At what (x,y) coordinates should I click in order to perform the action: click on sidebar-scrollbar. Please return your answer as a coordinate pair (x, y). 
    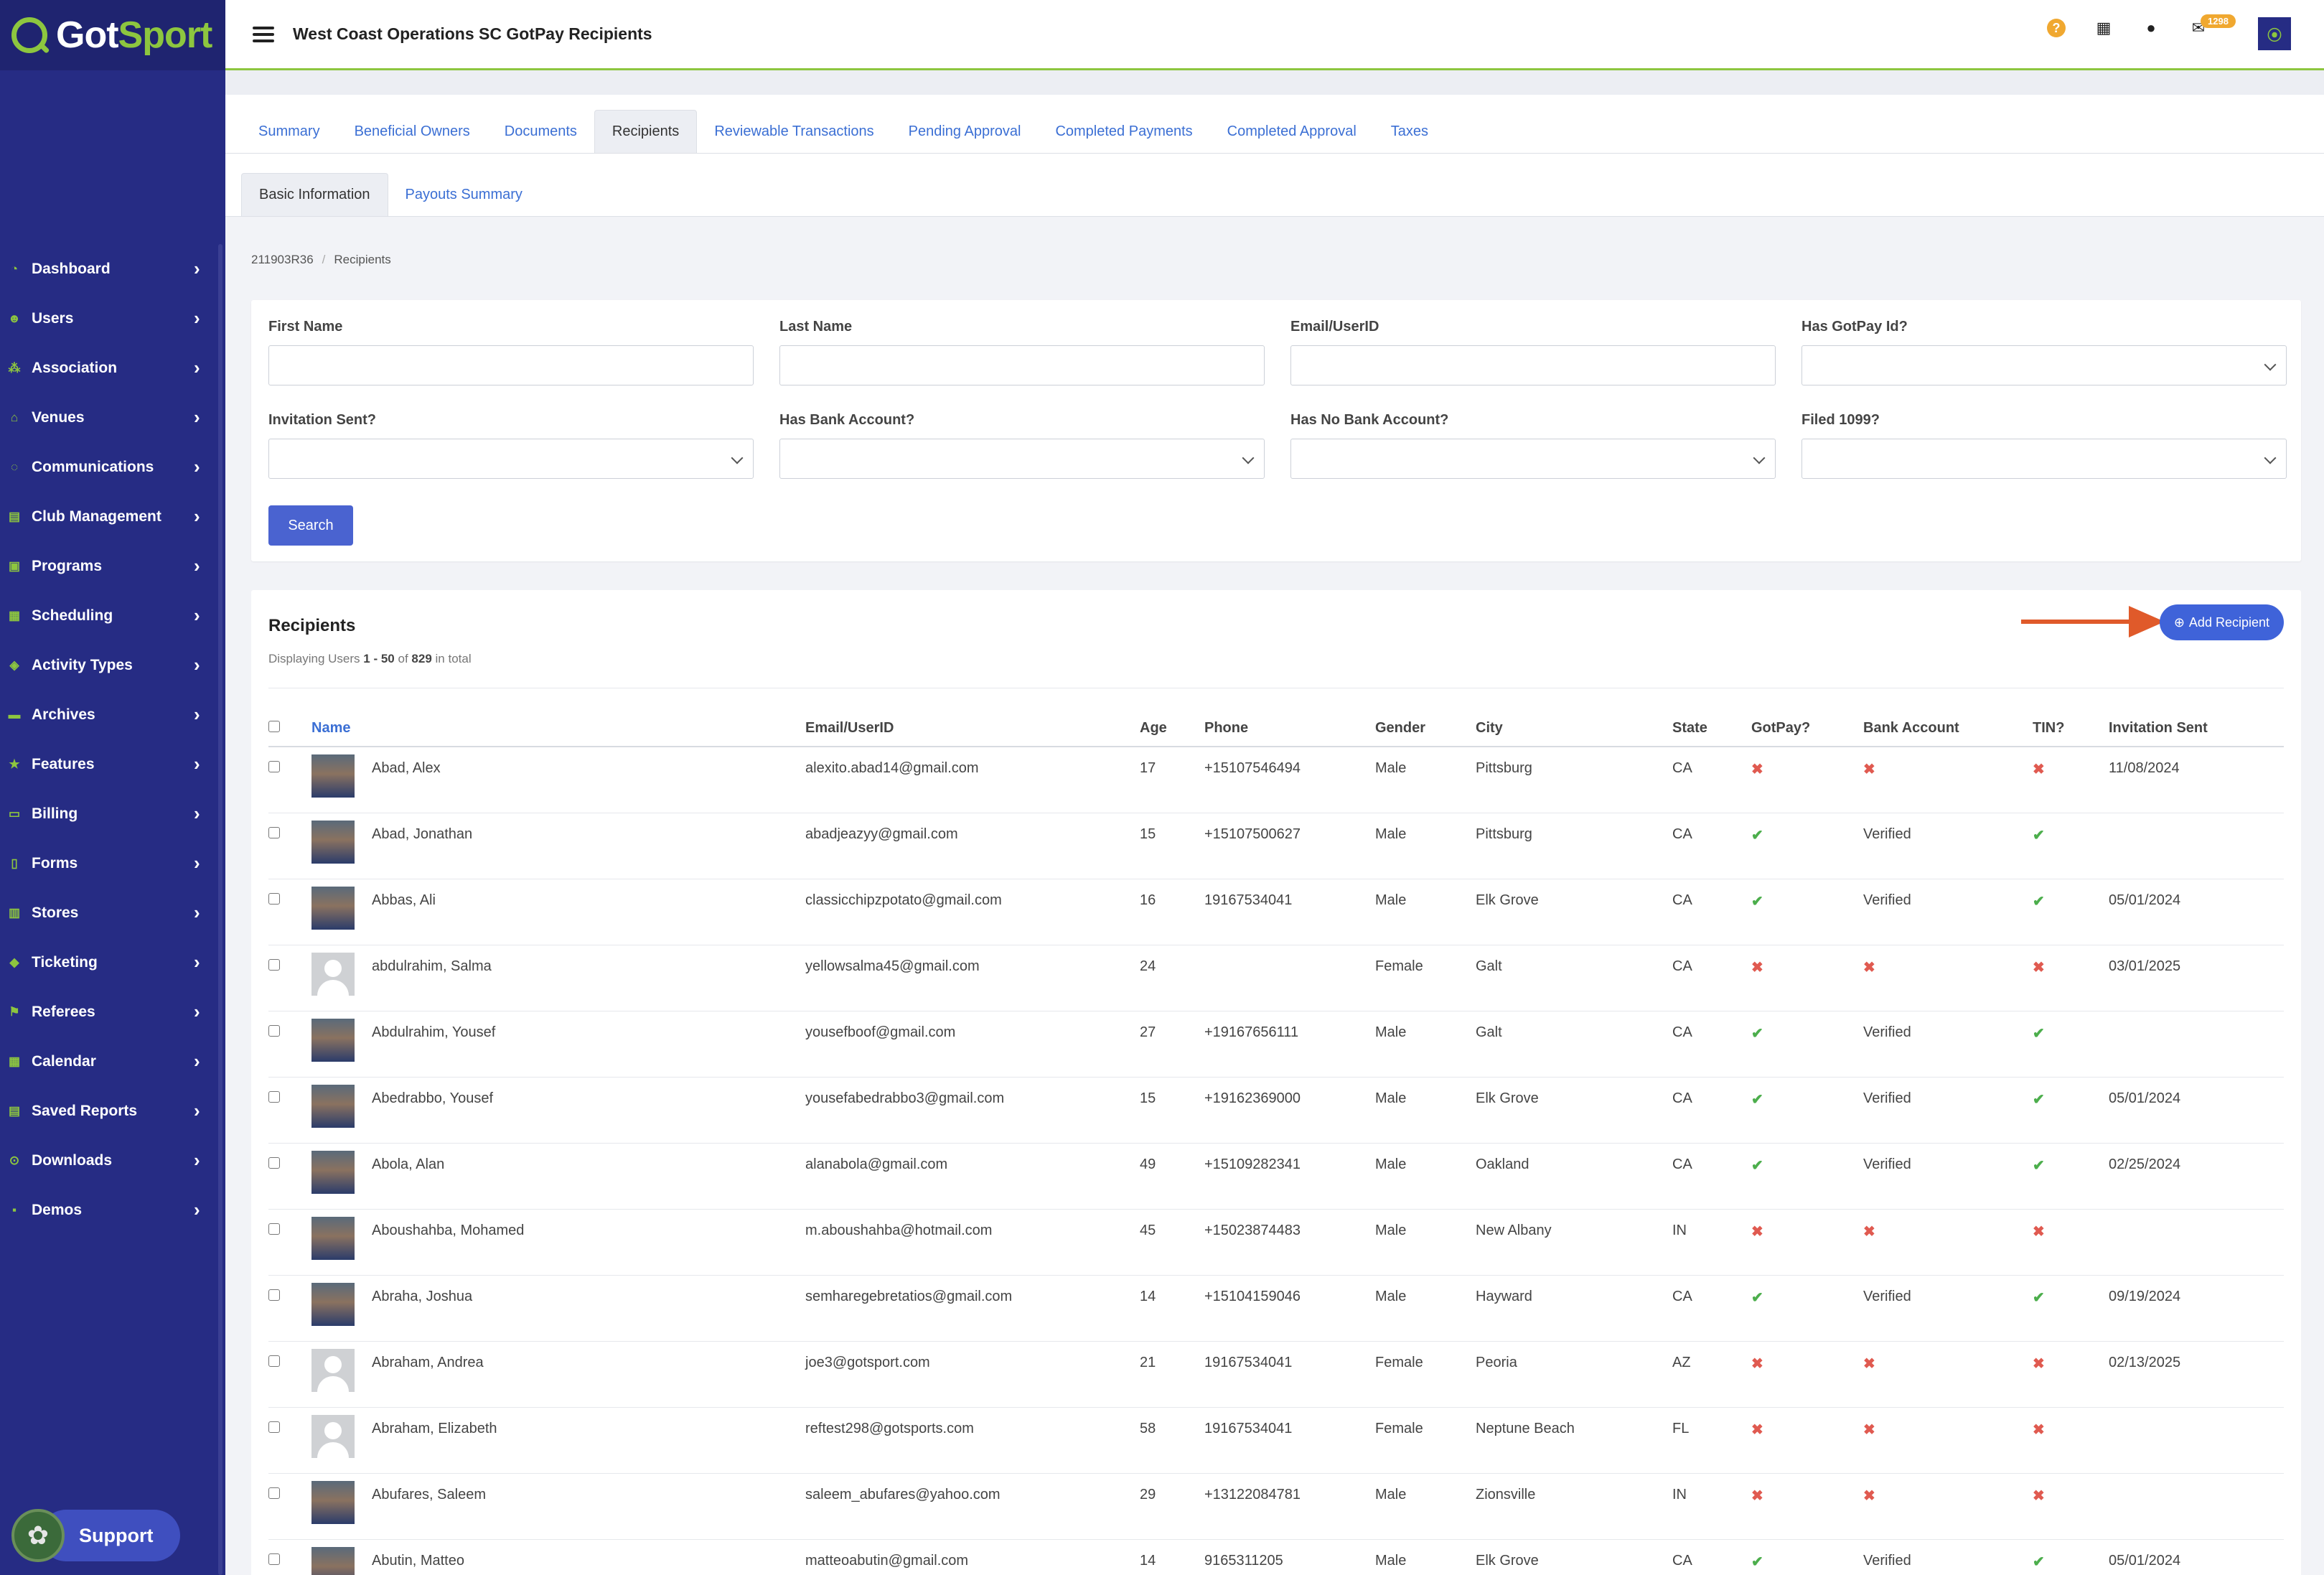
    Looking at the image, I should click on (220, 909).